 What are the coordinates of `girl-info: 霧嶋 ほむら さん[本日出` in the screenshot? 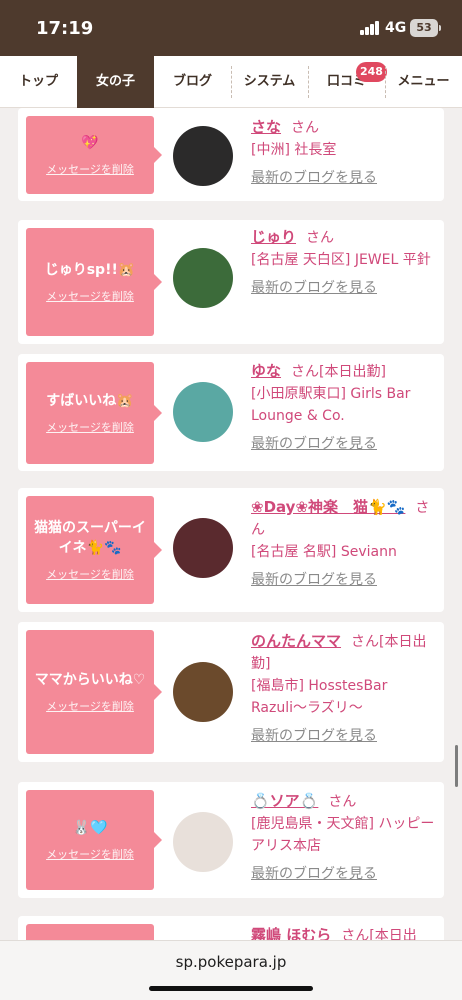 It's located at (344, 932).